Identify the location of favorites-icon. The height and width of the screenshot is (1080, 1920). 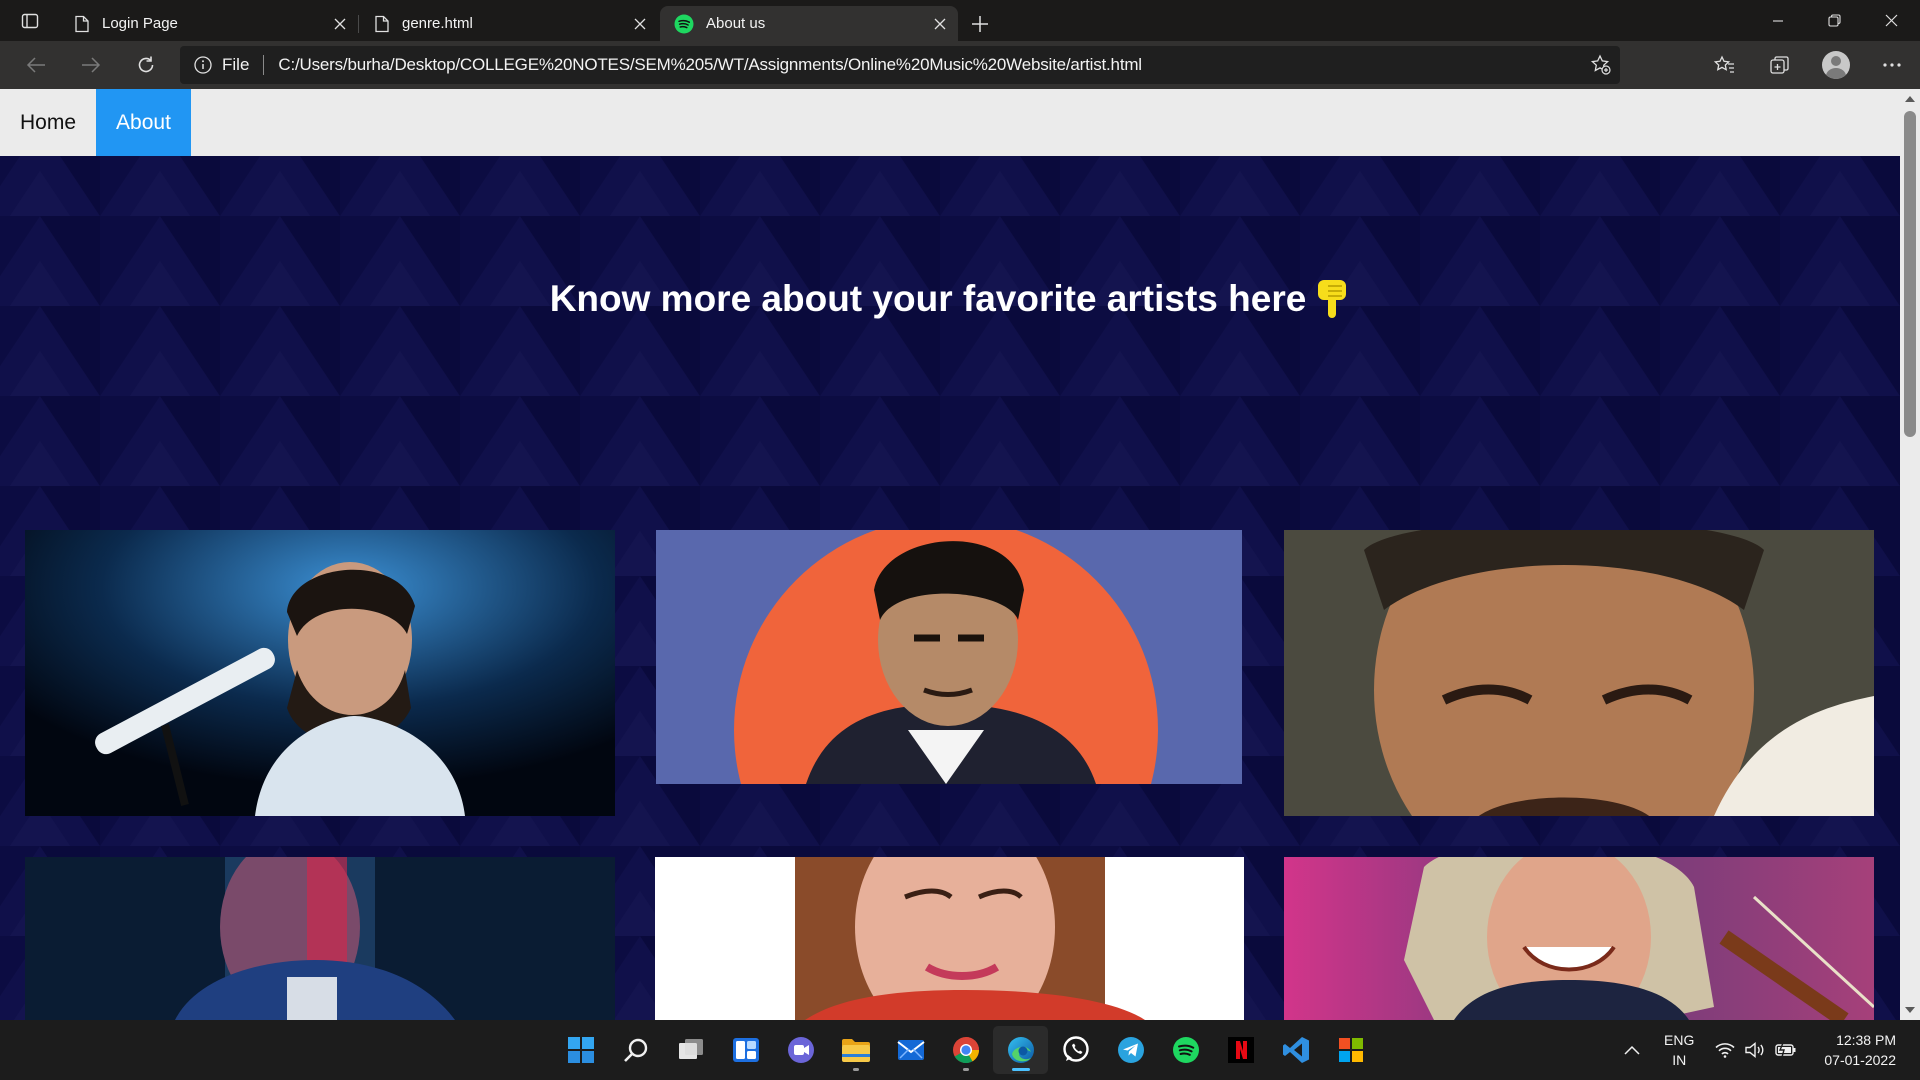
(1723, 64).